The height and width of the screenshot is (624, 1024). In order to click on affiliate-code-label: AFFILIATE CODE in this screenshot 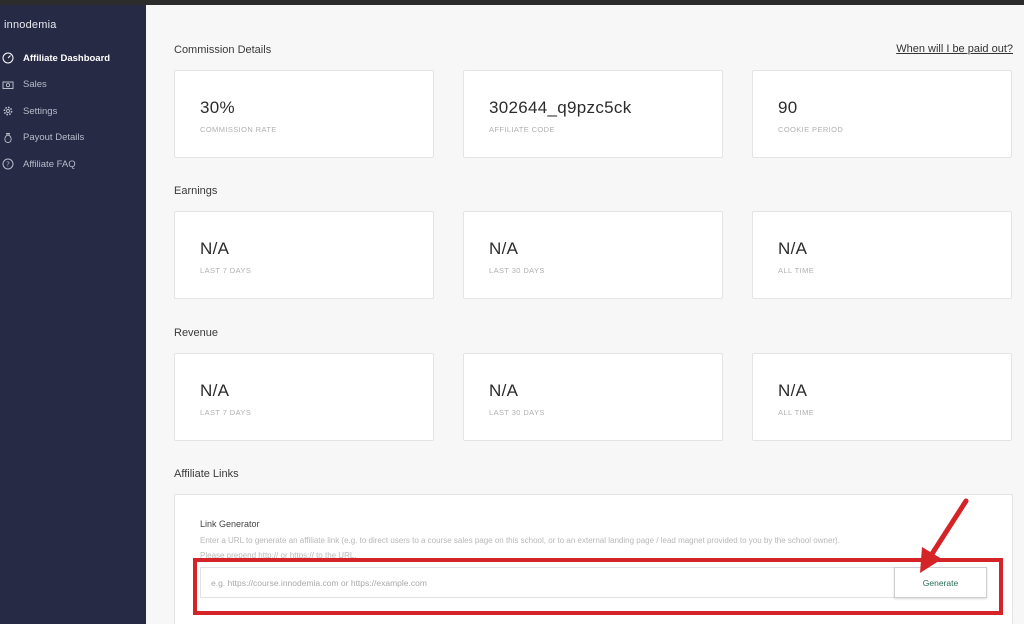, I will do `click(522, 129)`.